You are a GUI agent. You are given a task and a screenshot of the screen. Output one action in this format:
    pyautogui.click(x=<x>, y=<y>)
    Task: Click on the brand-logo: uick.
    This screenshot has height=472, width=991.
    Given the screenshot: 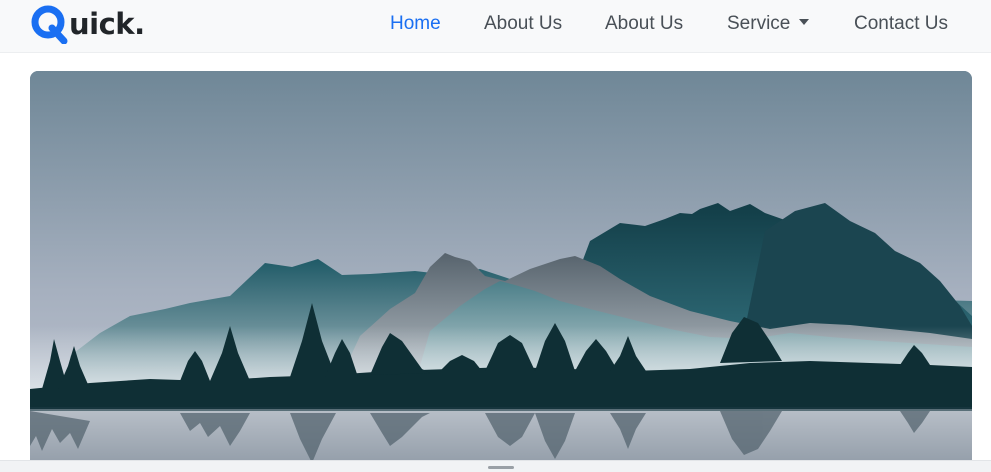 What is the action you would take?
    pyautogui.click(x=87, y=24)
    